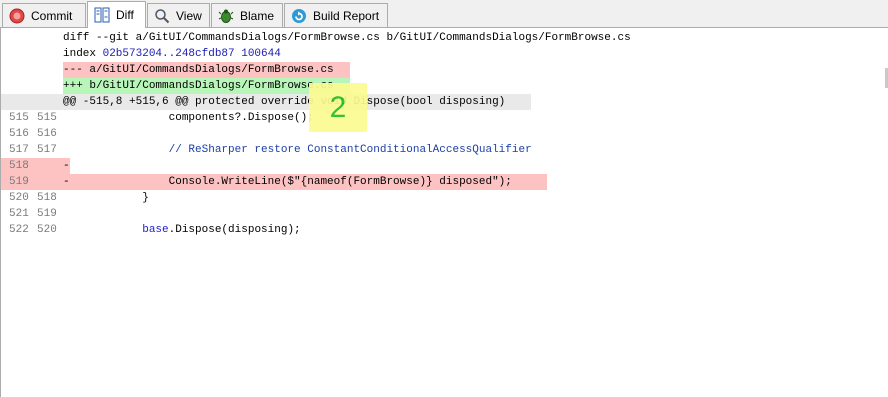 The width and height of the screenshot is (888, 397). Describe the element at coordinates (125, 15) in the screenshot. I see `tab-diff-label: Diff` at that location.